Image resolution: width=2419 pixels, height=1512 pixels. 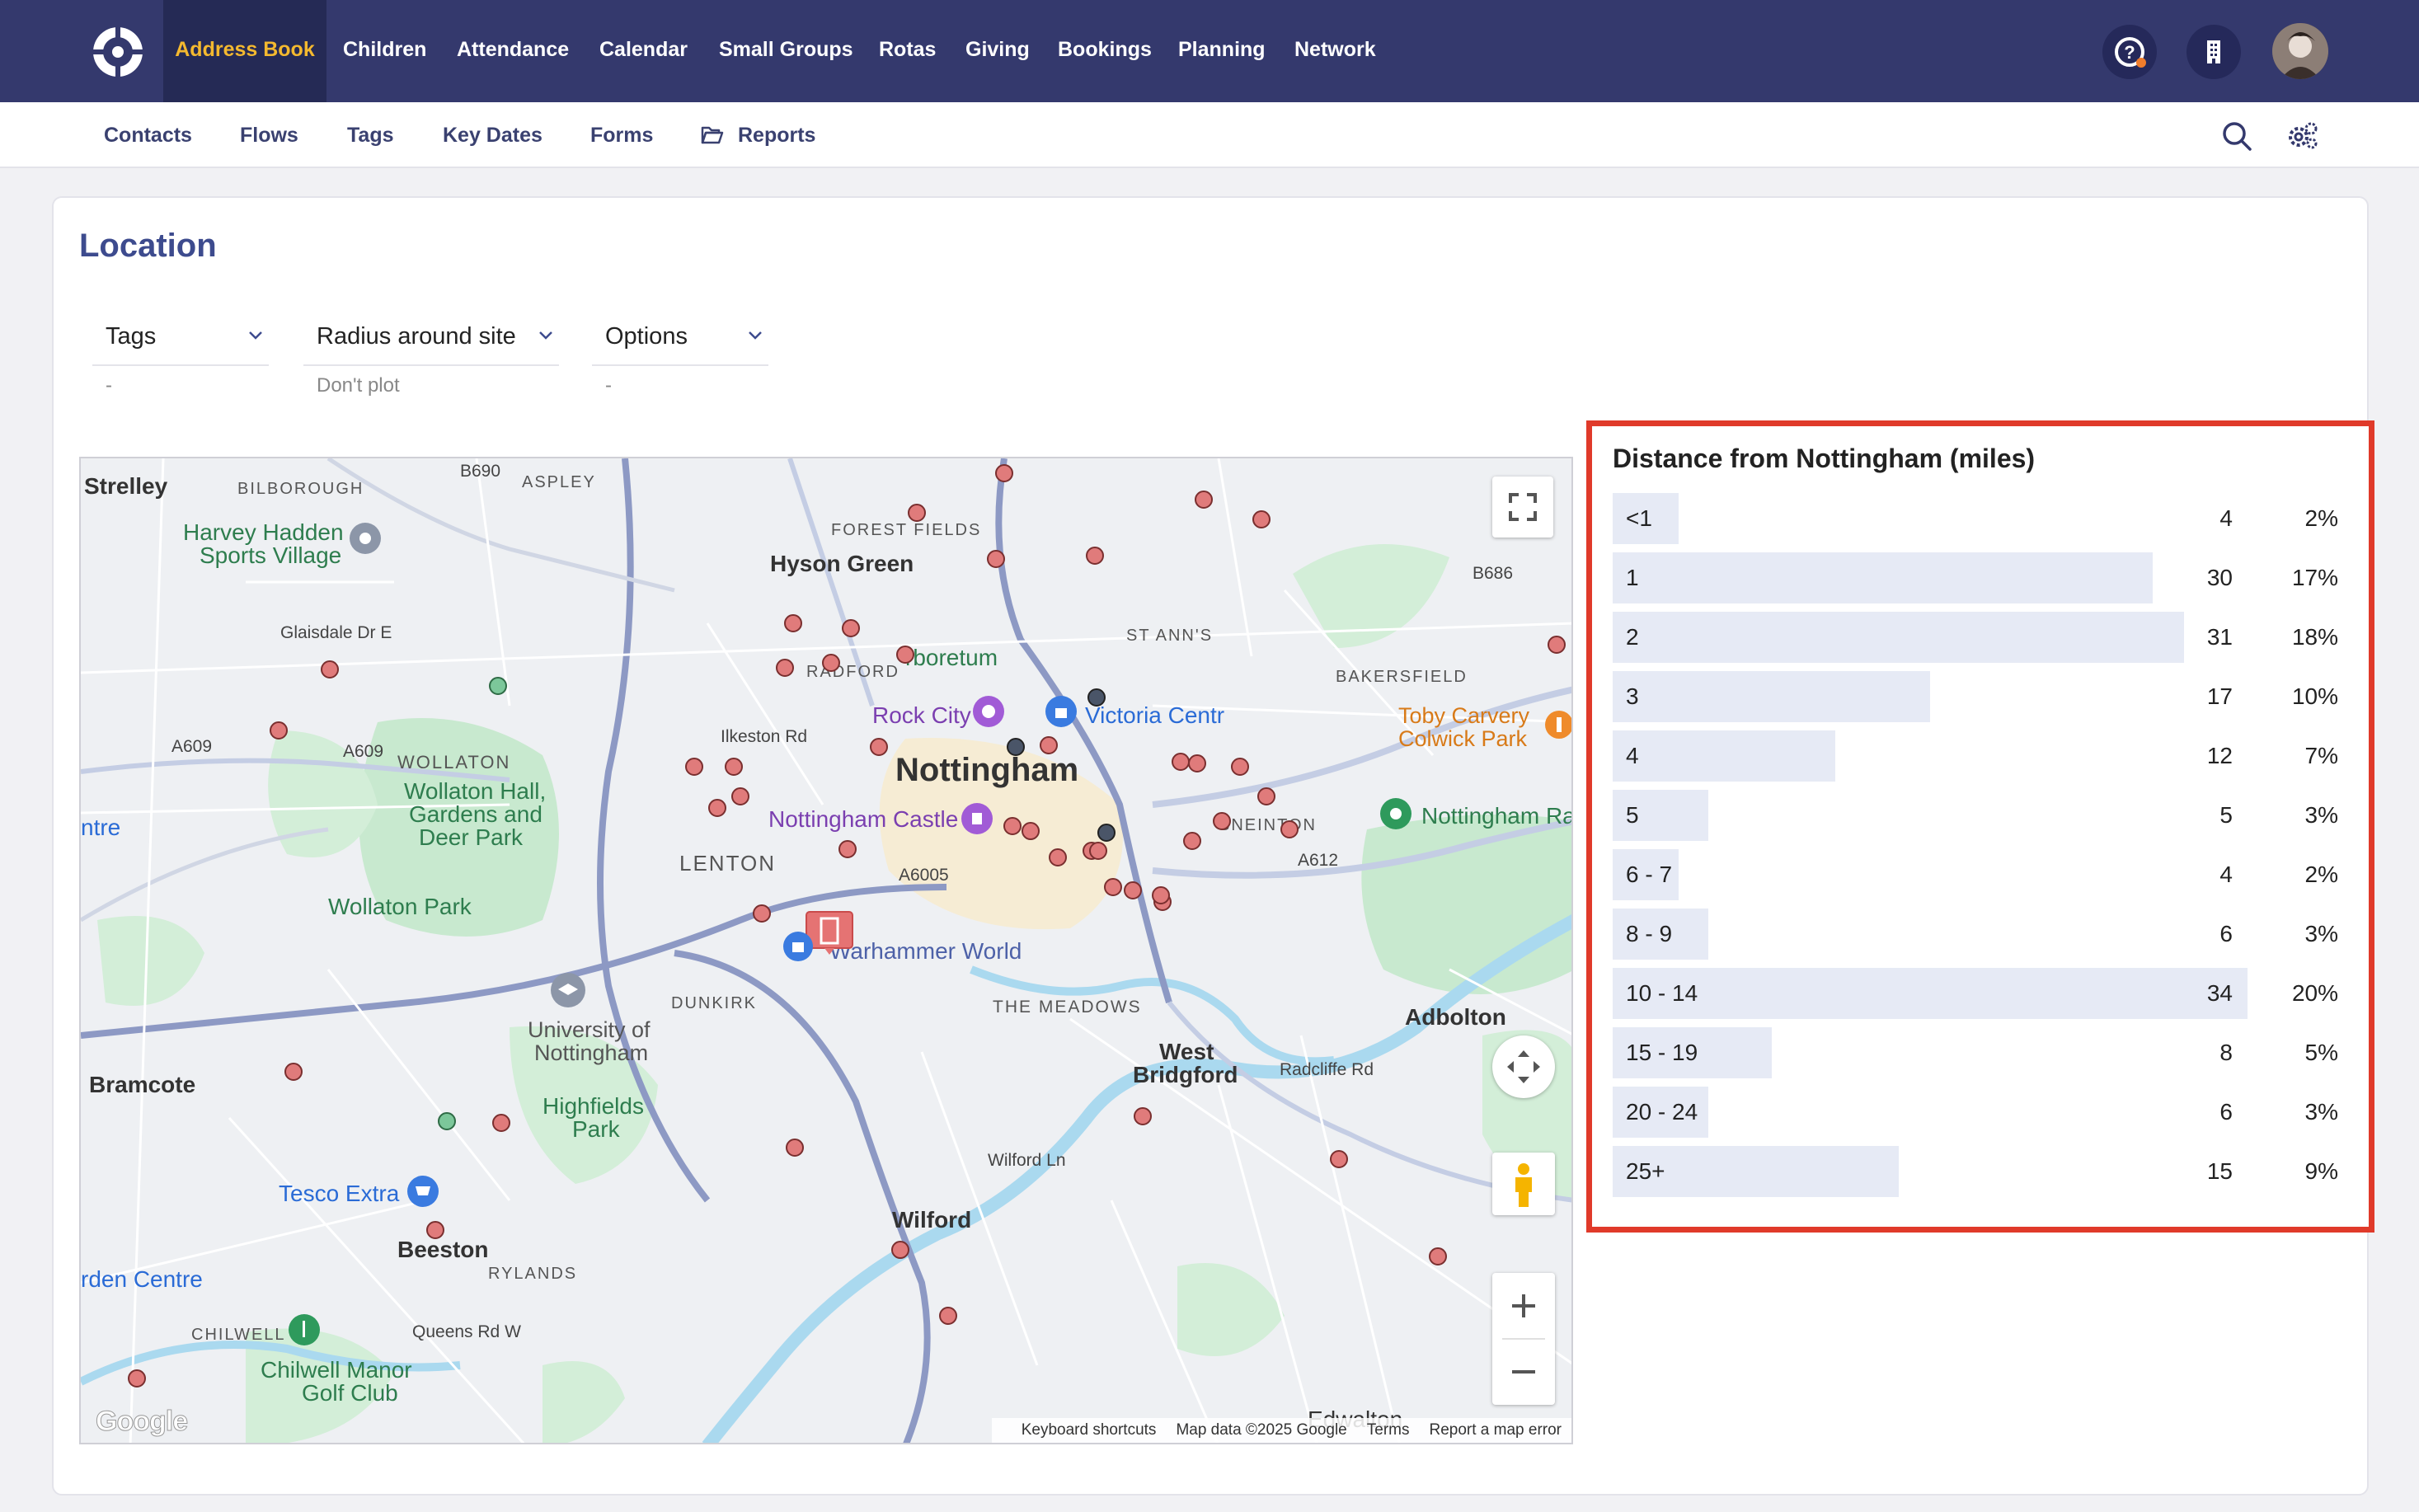 What do you see at coordinates (1523, 1306) in the screenshot?
I see `zoom-in-button` at bounding box center [1523, 1306].